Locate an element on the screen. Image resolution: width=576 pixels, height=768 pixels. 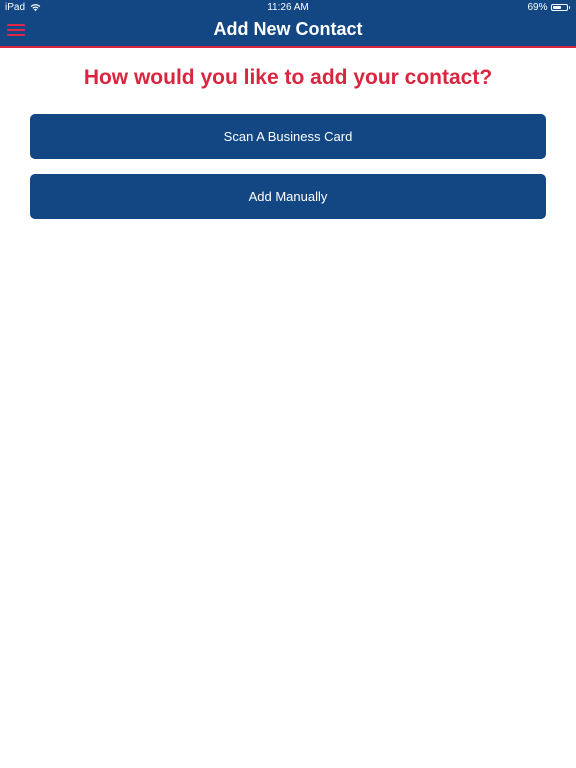
battery-fill is located at coordinates (557, 7).